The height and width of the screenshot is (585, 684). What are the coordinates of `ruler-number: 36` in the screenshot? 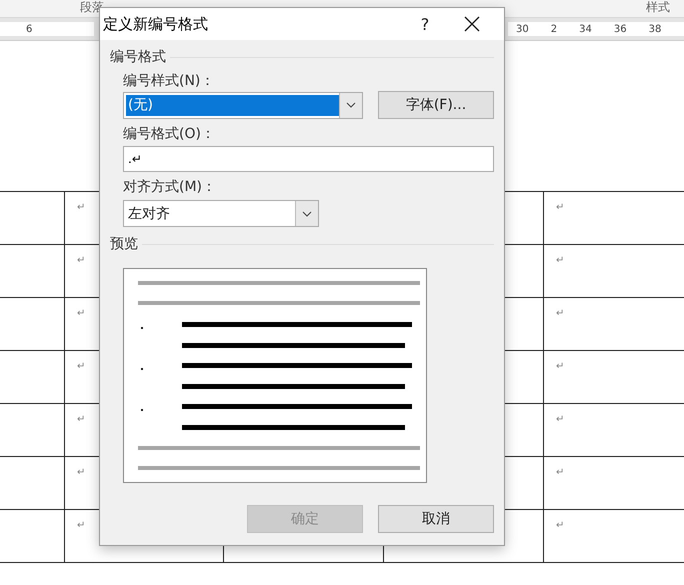 It's located at (620, 29).